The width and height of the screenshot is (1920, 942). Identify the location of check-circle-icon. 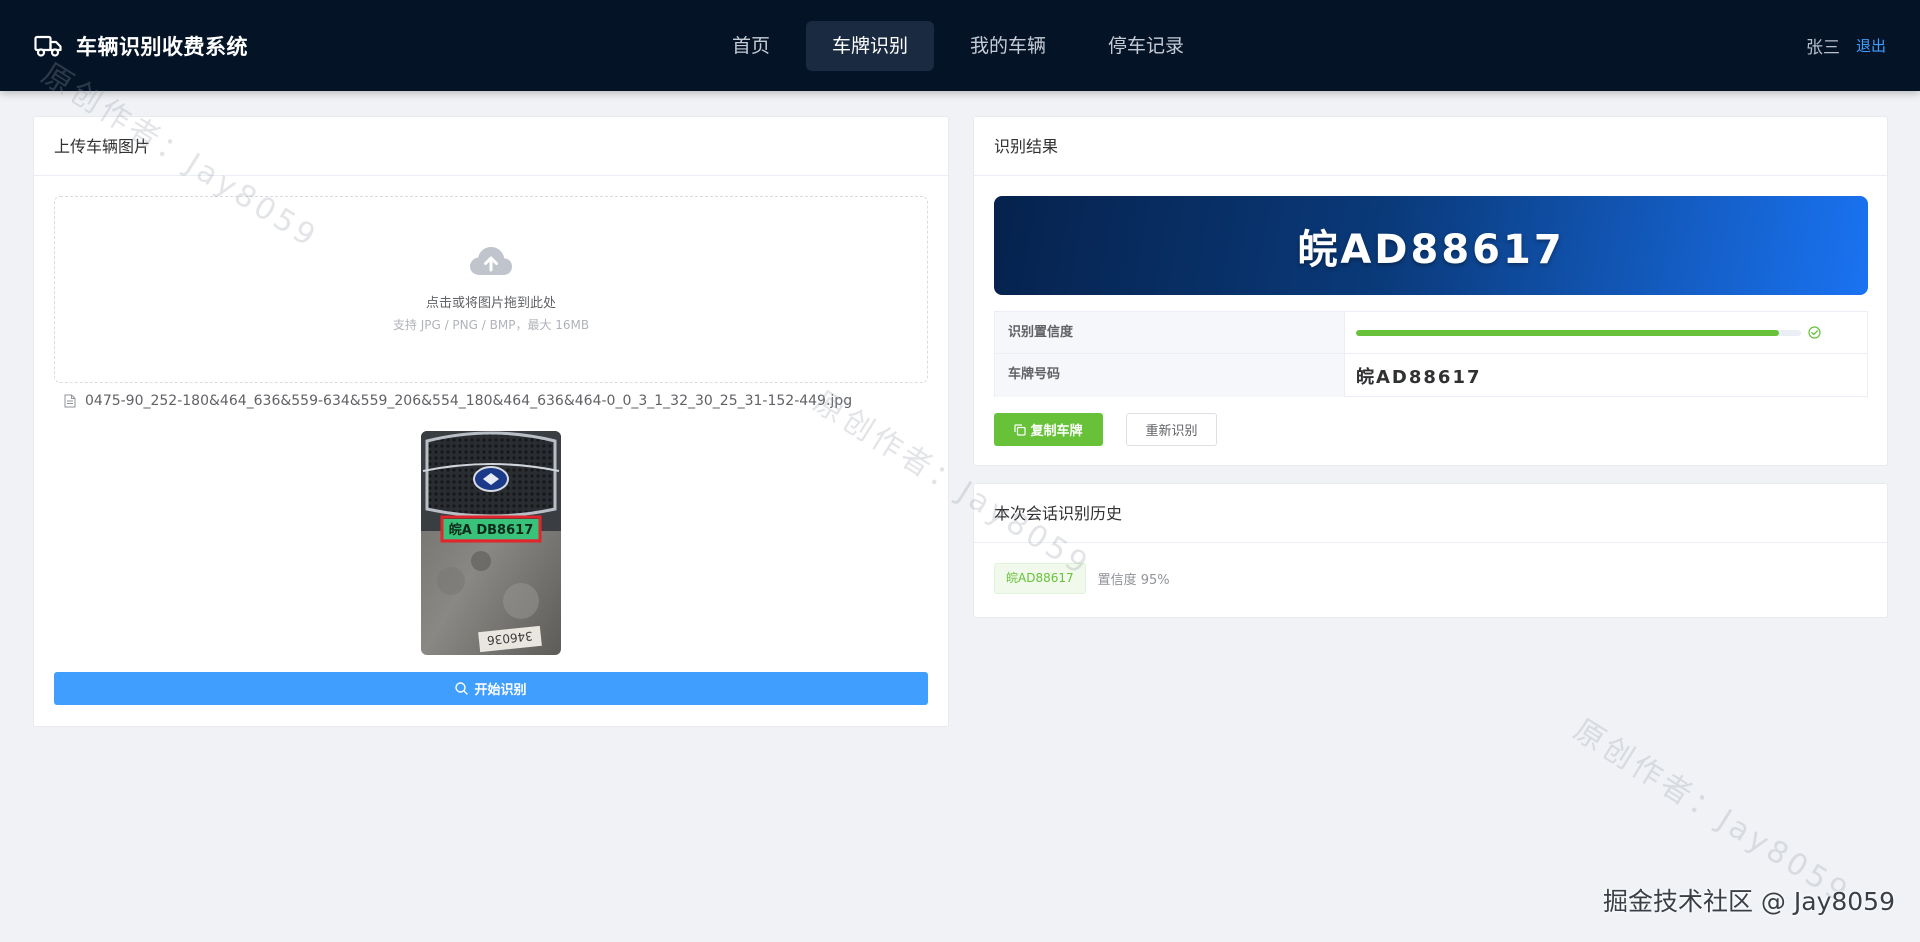
(1814, 332).